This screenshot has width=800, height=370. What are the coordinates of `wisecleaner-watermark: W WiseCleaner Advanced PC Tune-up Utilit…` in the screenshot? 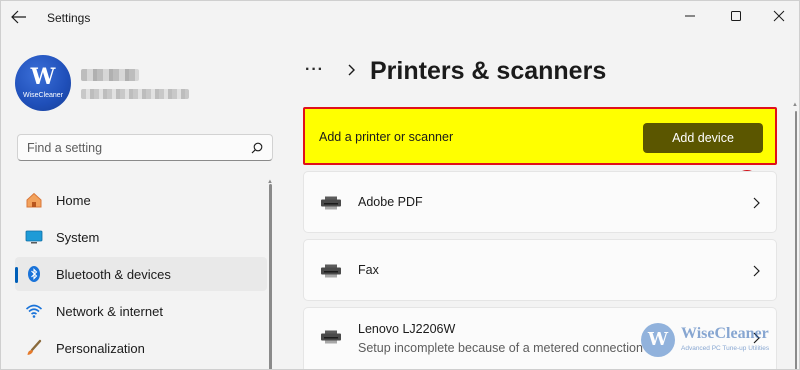 It's located at (716, 343).